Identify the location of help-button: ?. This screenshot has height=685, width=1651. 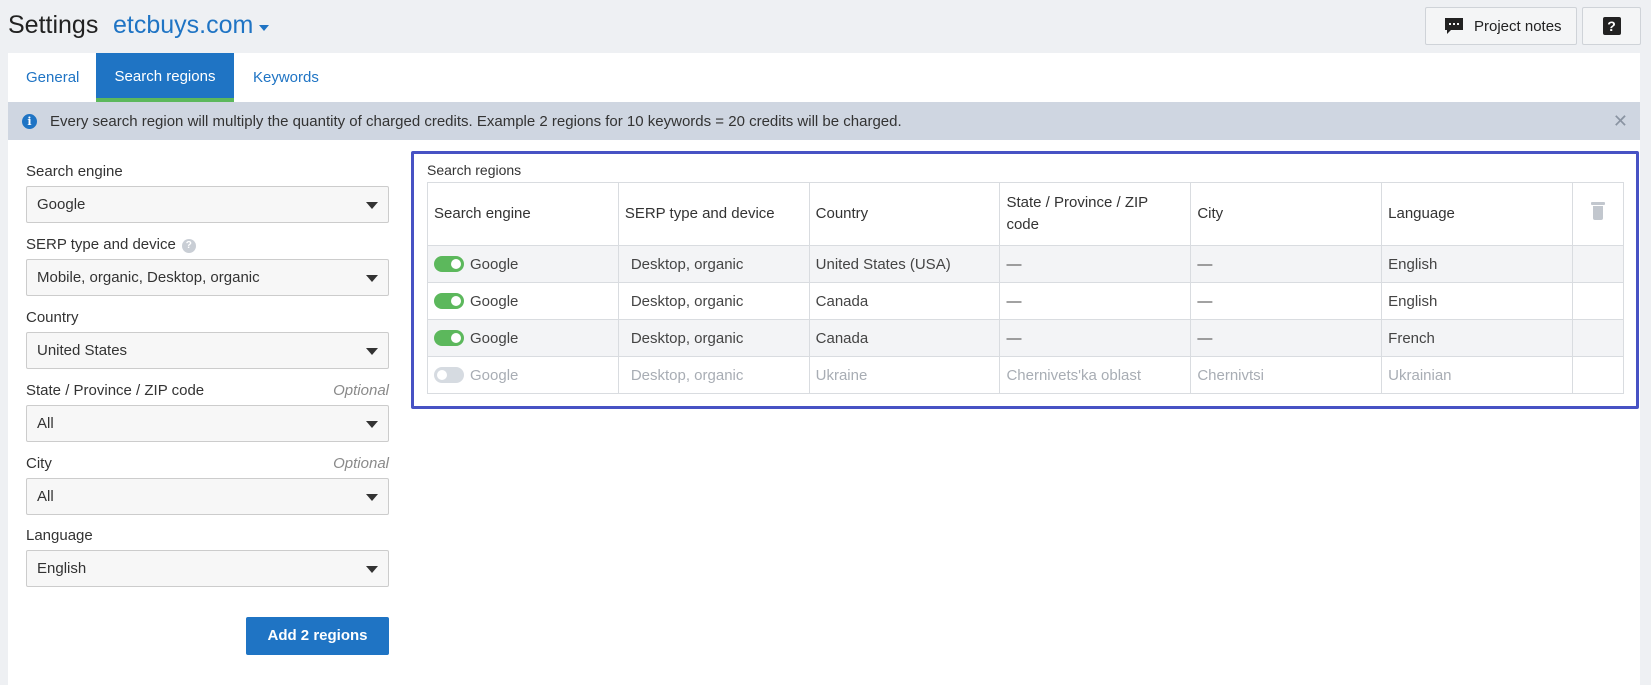
(1611, 26).